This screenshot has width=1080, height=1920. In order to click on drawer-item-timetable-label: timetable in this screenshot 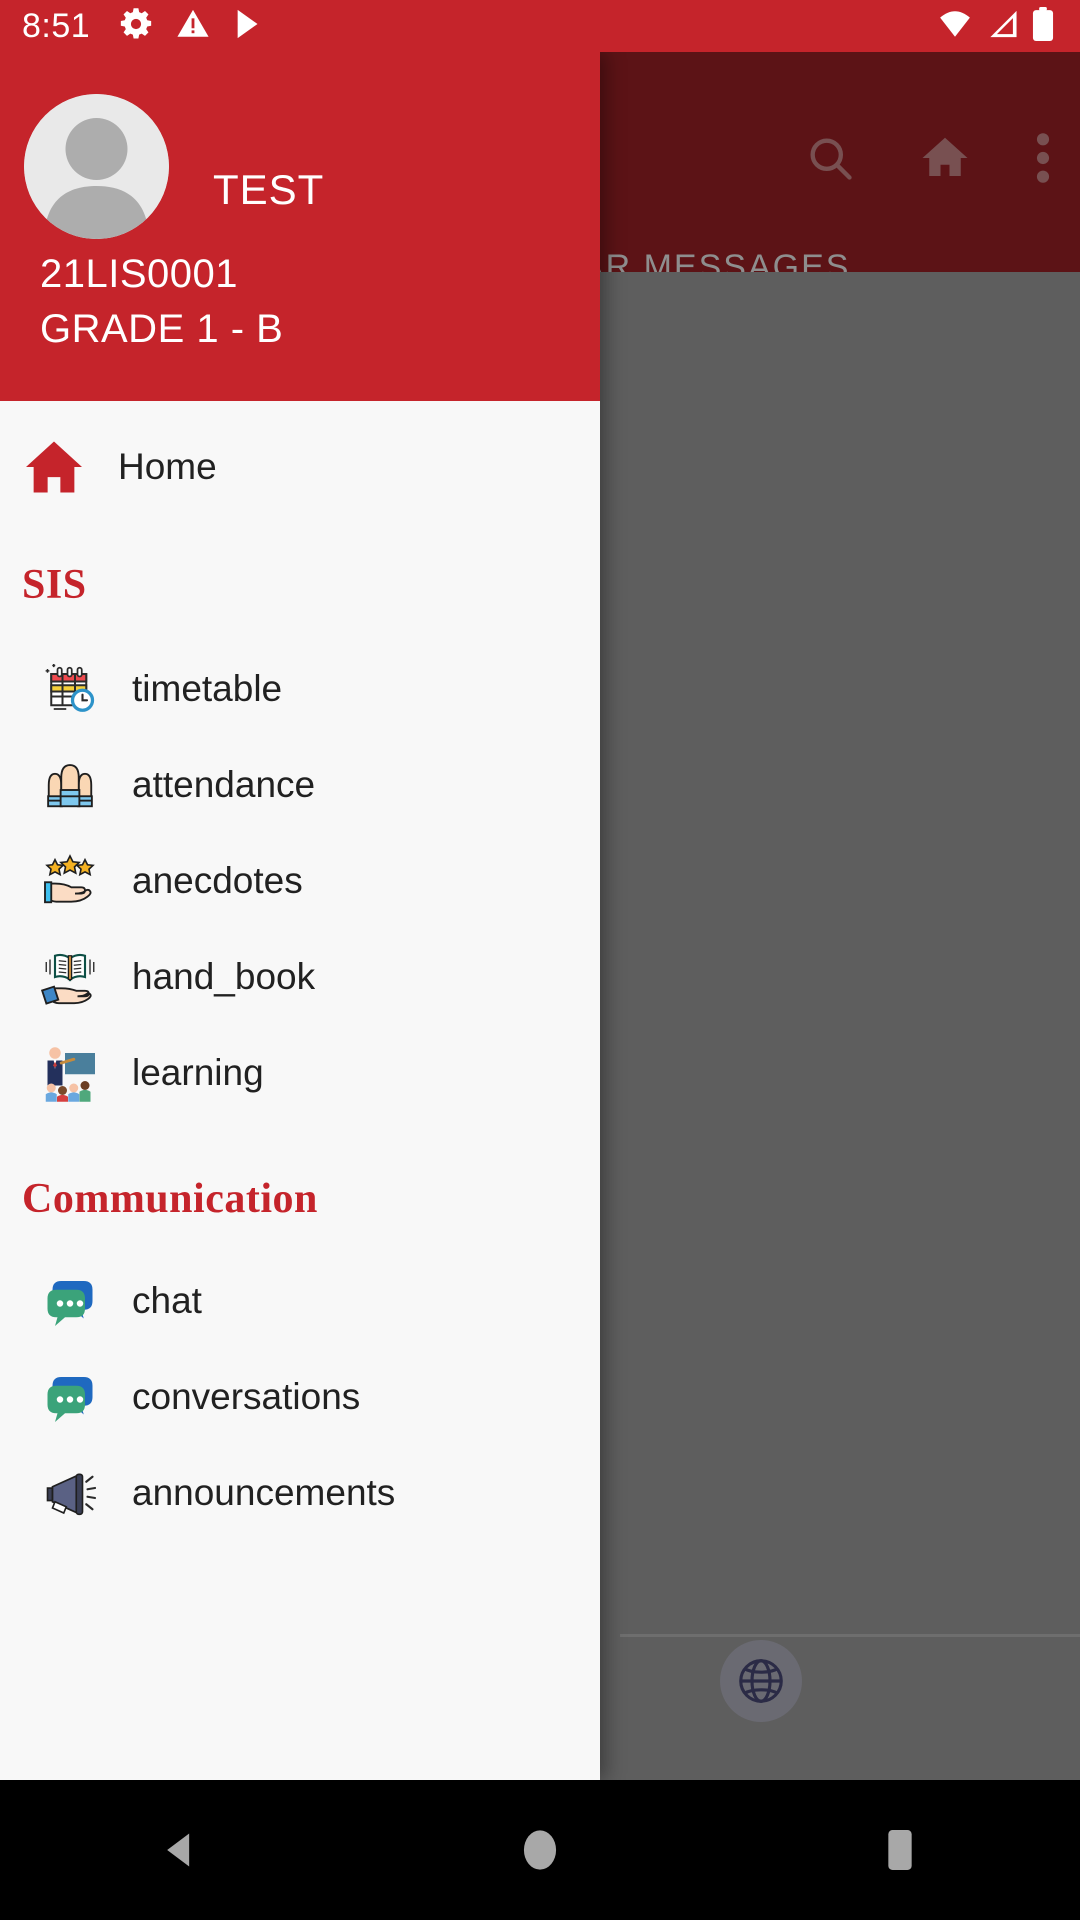, I will do `click(207, 688)`.